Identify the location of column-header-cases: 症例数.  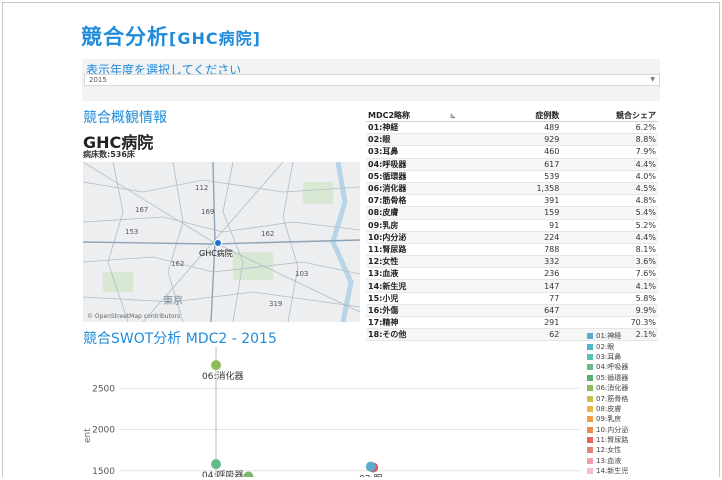
(513, 115).